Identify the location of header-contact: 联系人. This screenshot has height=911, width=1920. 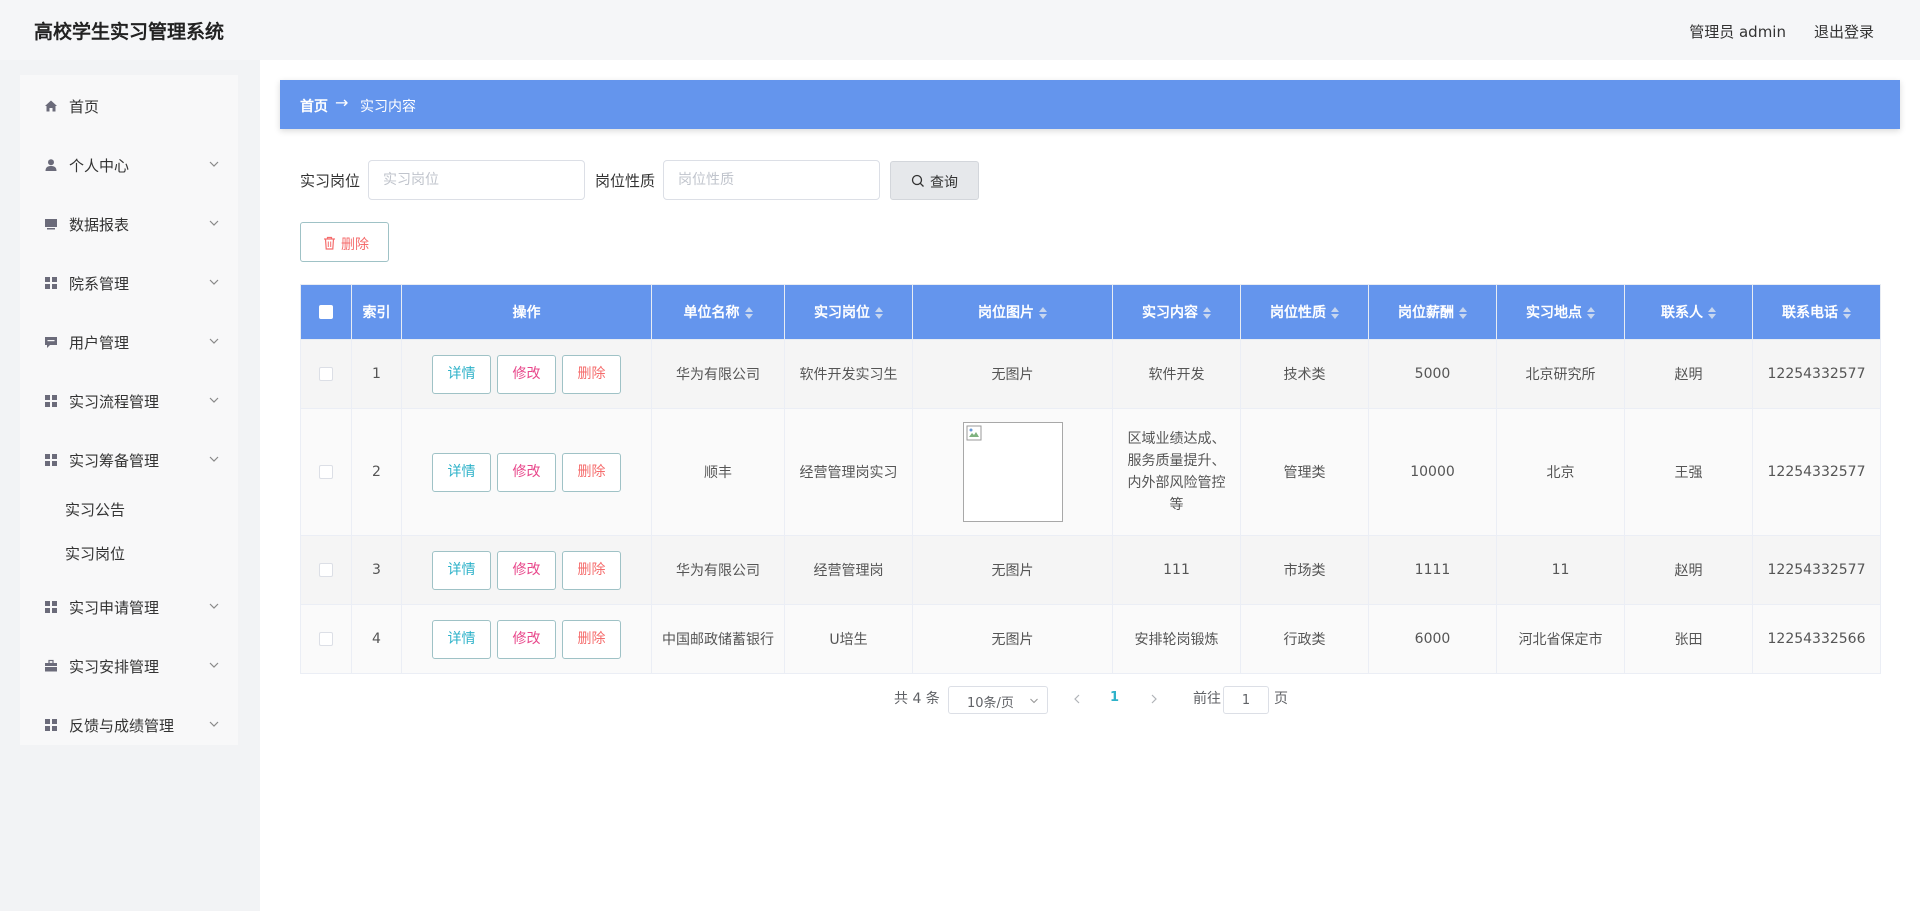
(1688, 312).